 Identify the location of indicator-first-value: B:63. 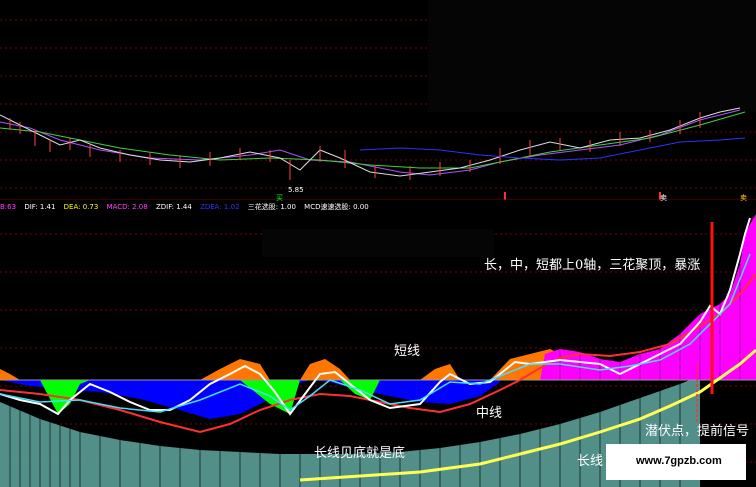
(8, 207).